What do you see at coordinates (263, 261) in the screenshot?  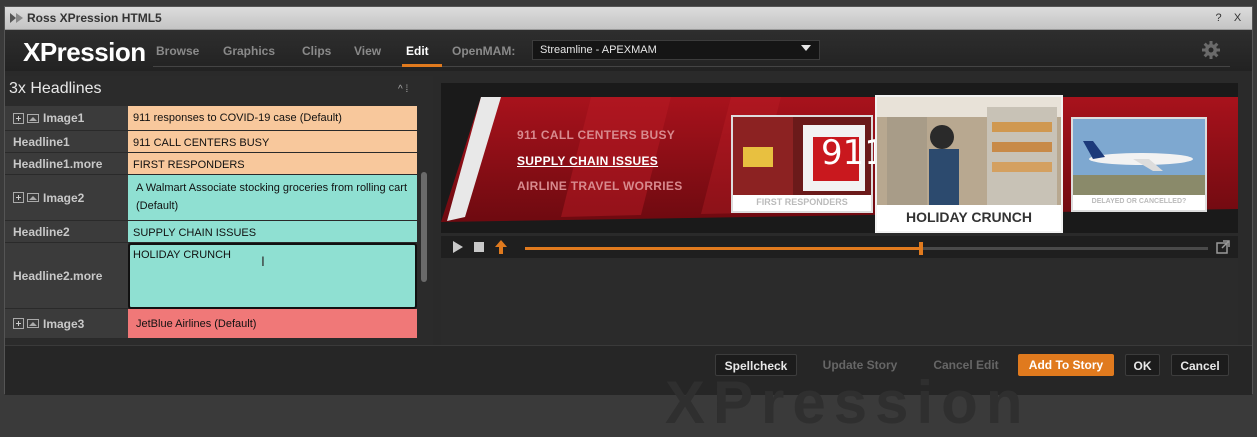 I see `text-cursor-icon: I` at bounding box center [263, 261].